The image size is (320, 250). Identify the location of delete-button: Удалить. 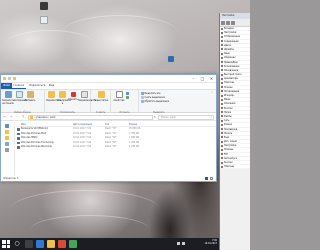
(73, 96).